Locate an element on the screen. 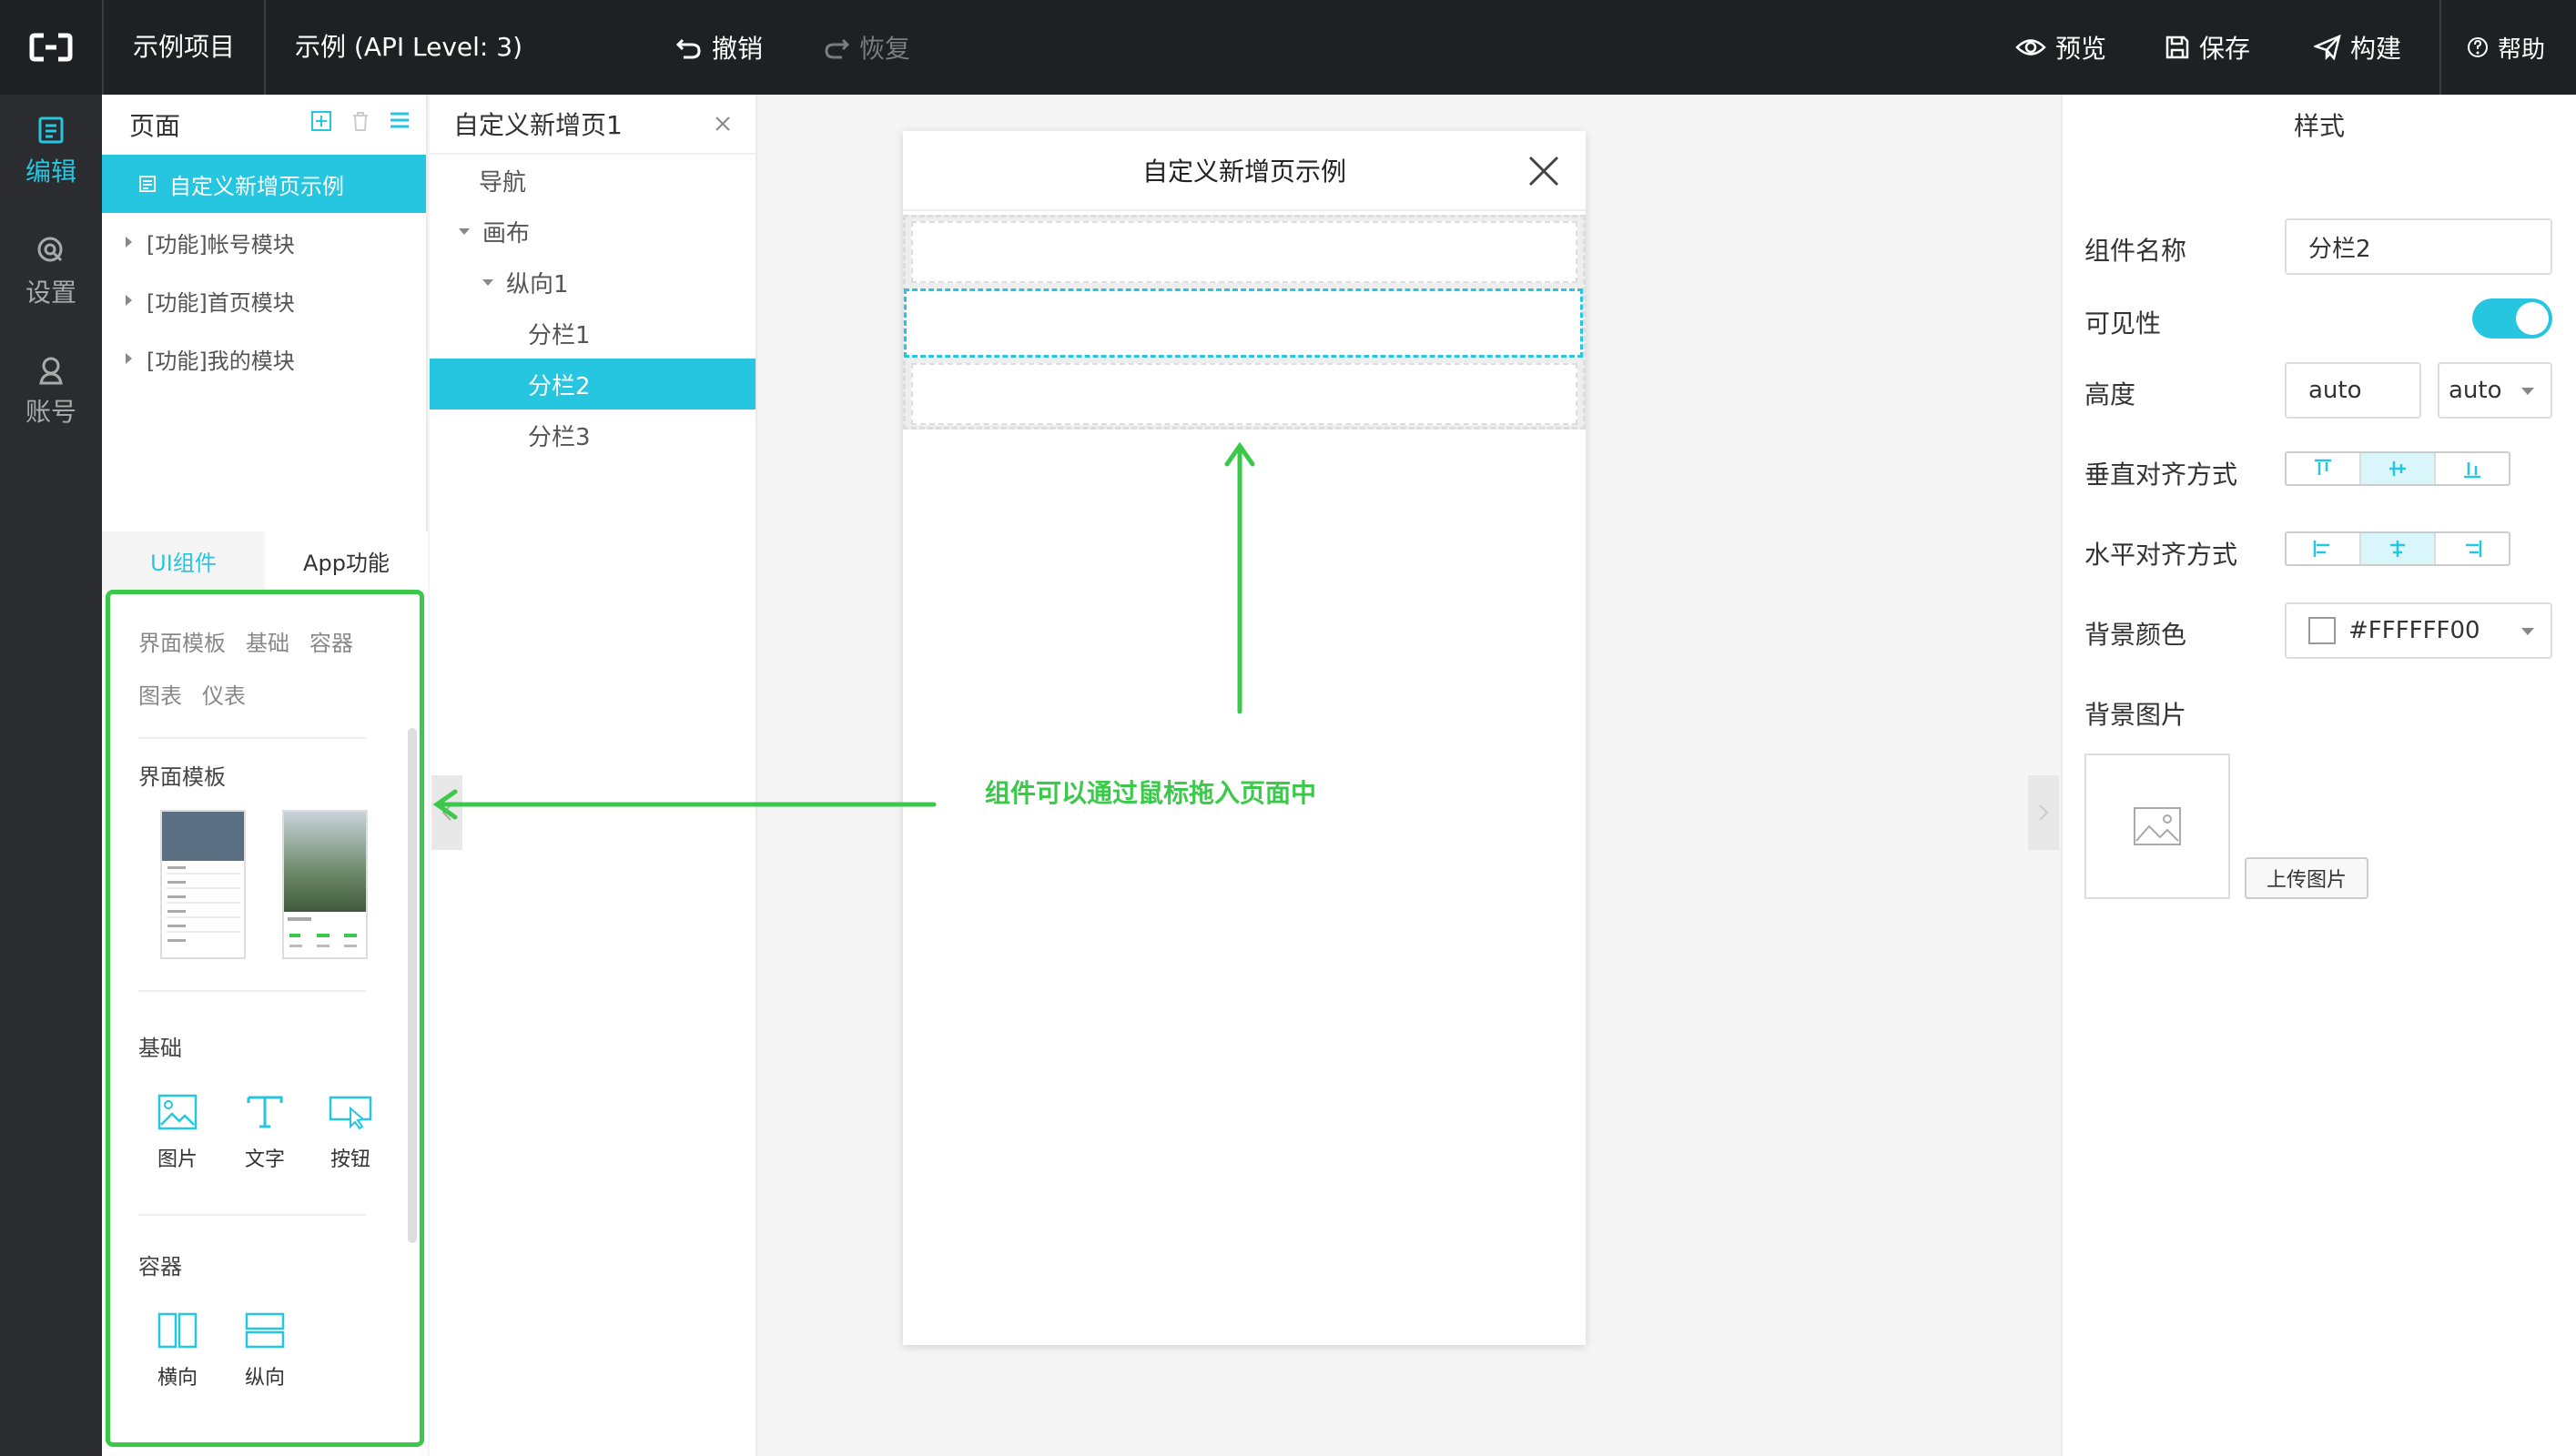  tree-node-col2: 分栏2 is located at coordinates (593, 385).